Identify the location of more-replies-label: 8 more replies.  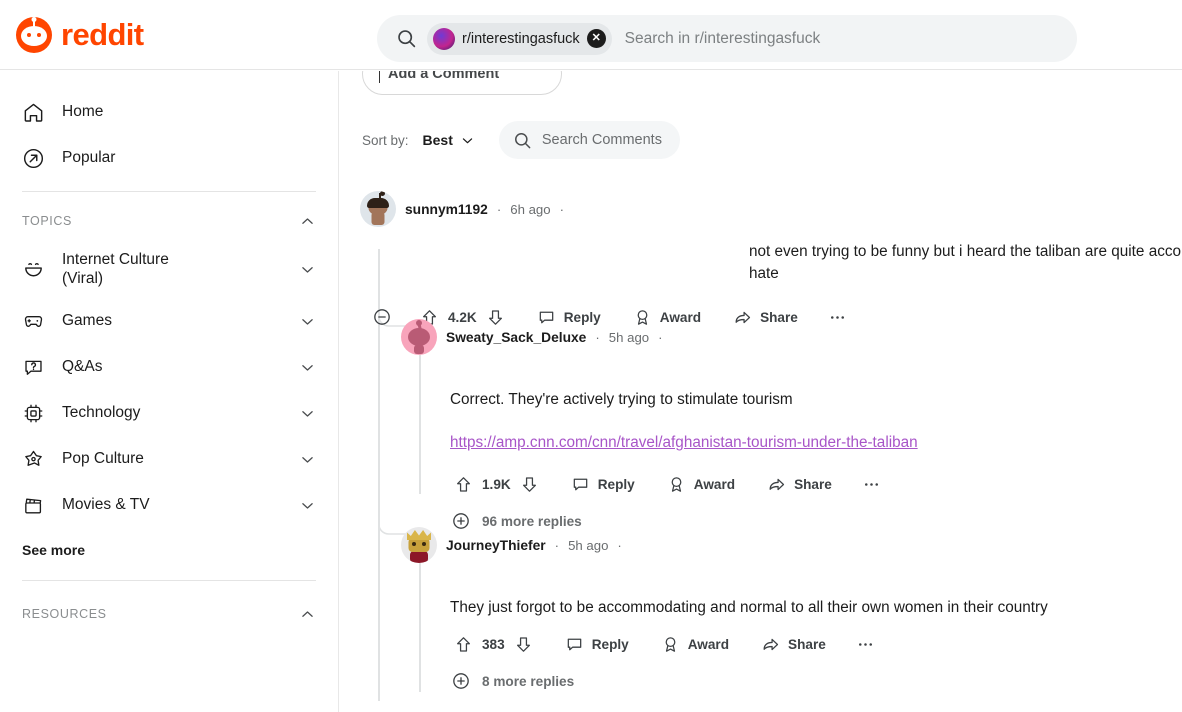
(528, 681).